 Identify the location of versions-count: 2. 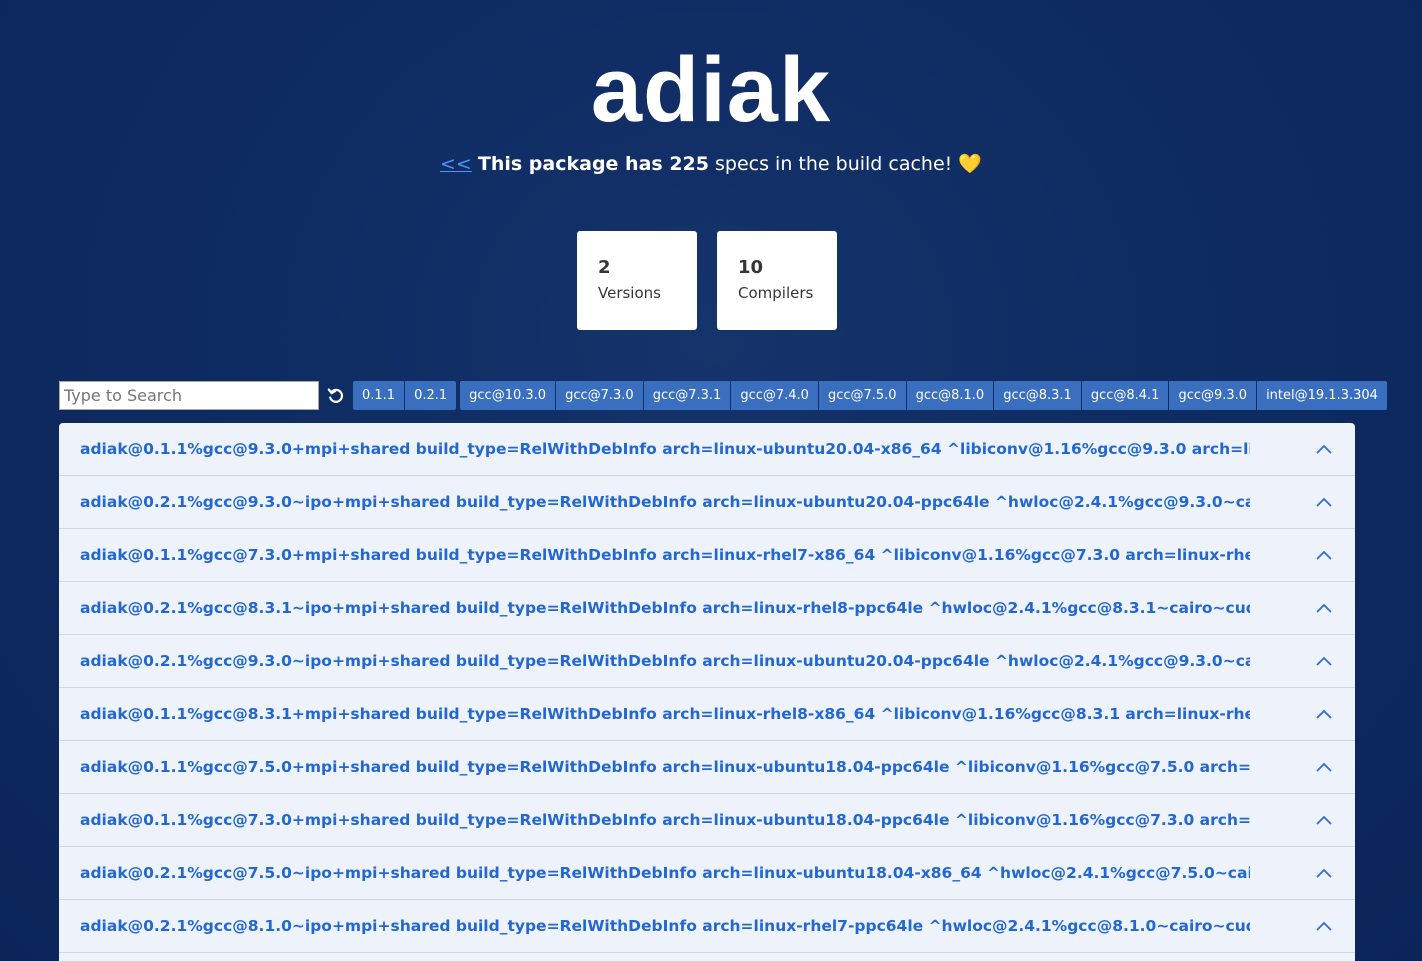
(604, 267).